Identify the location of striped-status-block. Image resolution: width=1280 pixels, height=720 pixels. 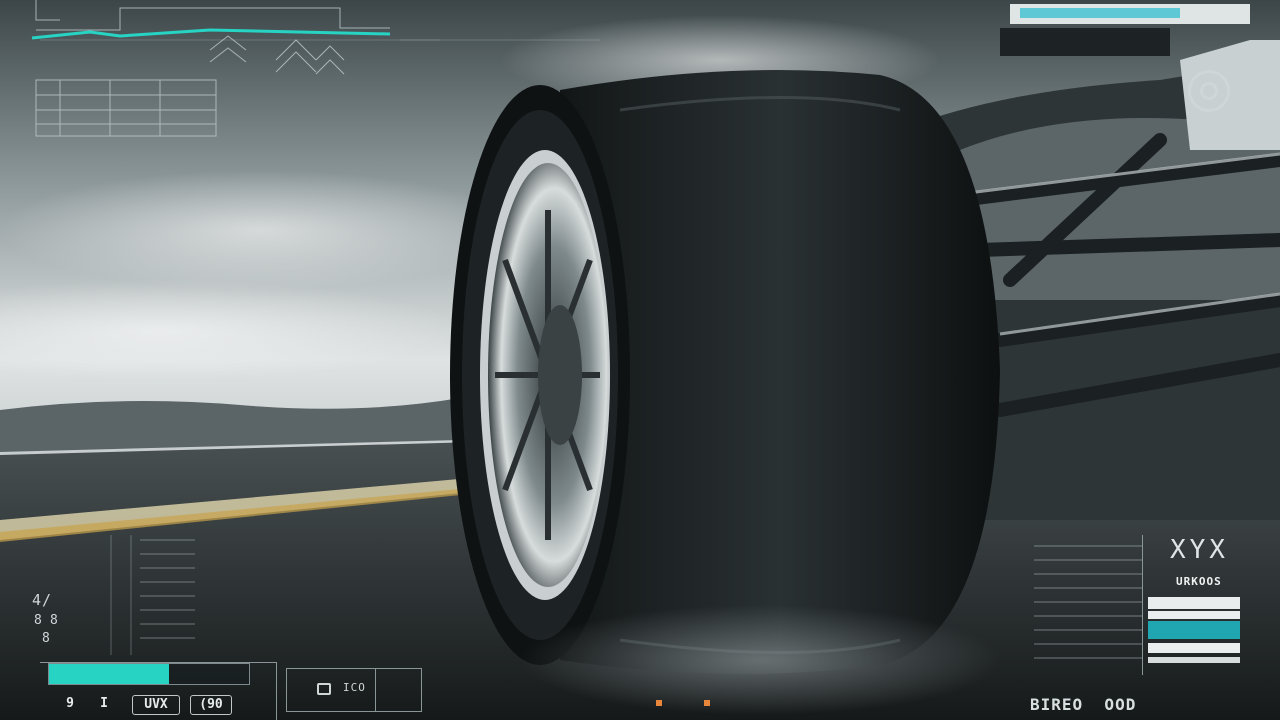
(1194, 632).